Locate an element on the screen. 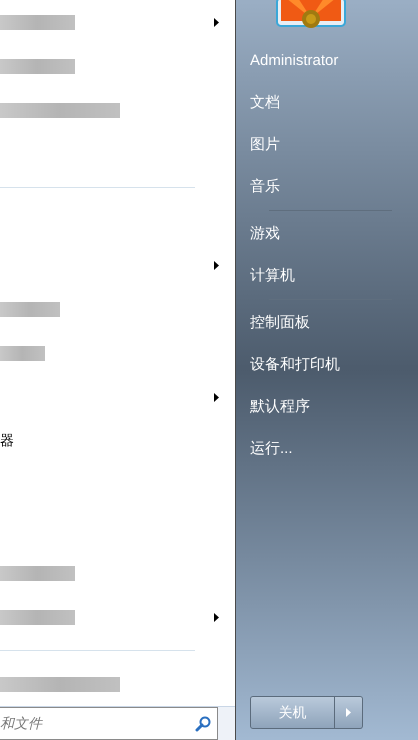  search-field: 和文件 is located at coordinates (109, 723).